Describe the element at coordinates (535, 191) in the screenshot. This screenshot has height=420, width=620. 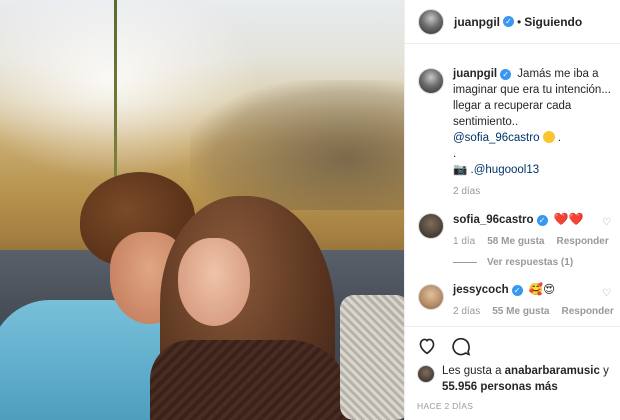
I see `caption-meta: 2 días` at that location.